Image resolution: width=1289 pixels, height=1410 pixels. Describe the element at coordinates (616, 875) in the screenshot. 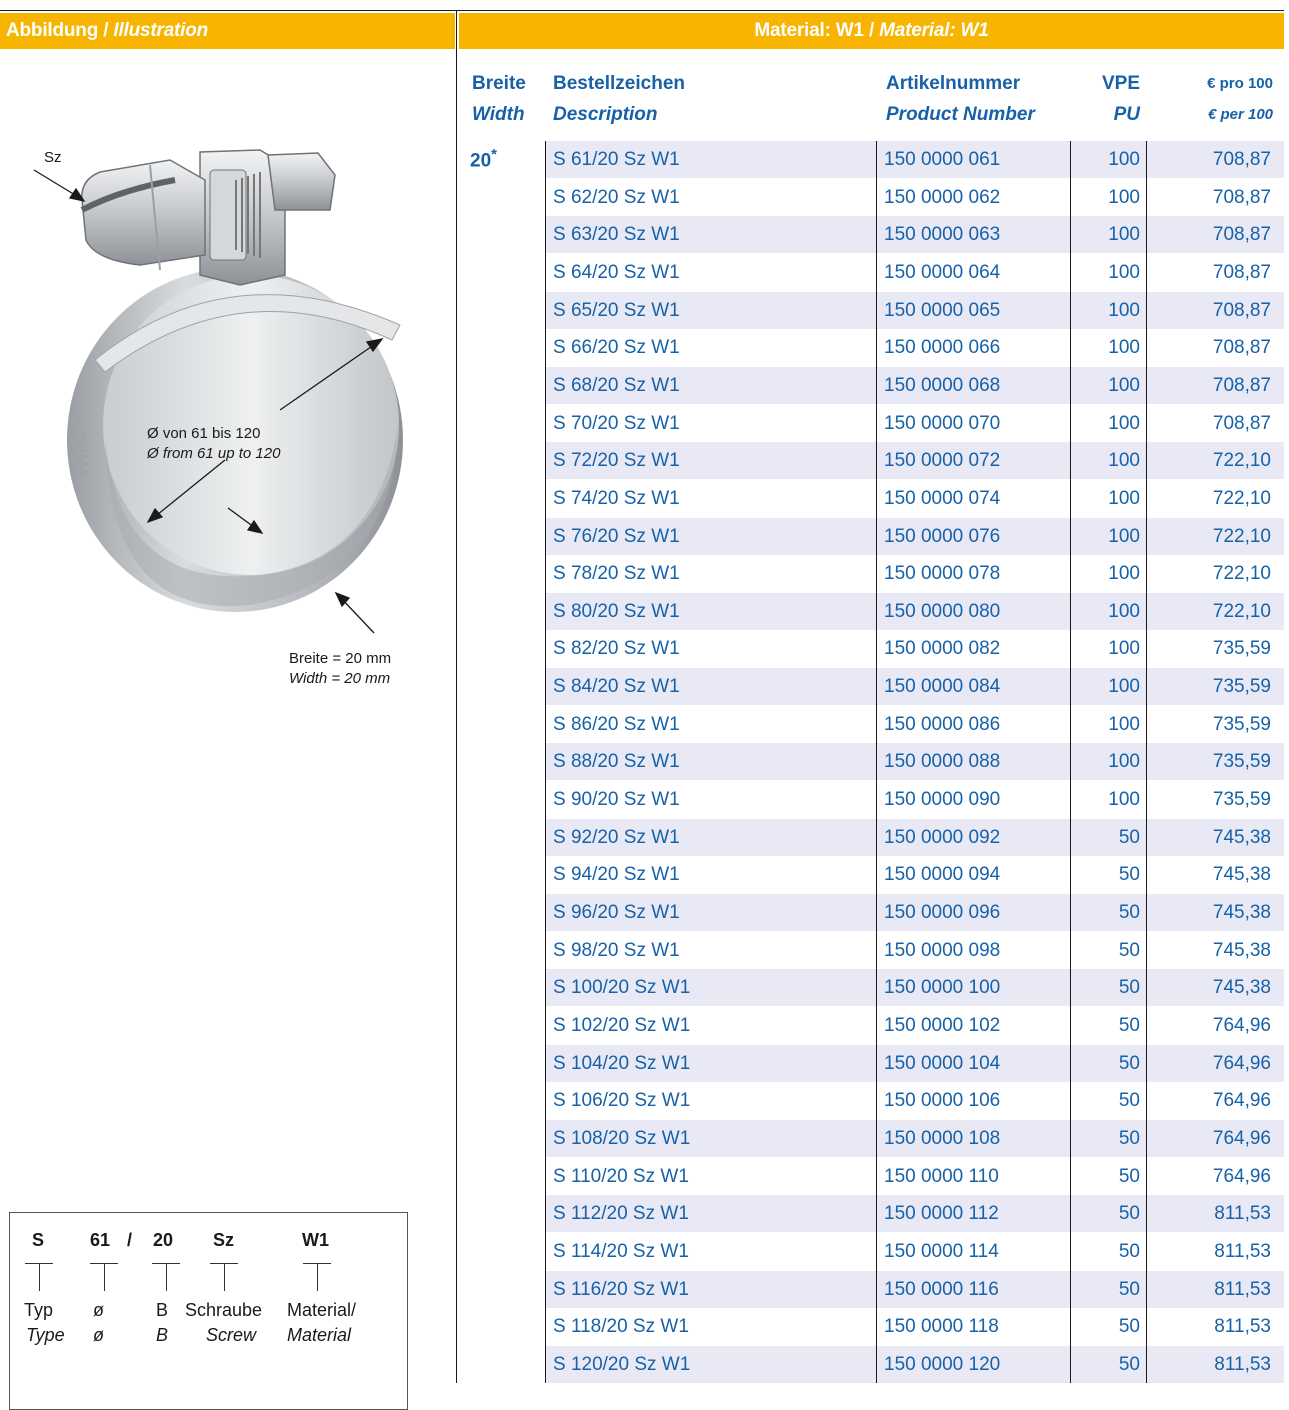

I see `cell-description: S 94/20 Sz W1` at that location.